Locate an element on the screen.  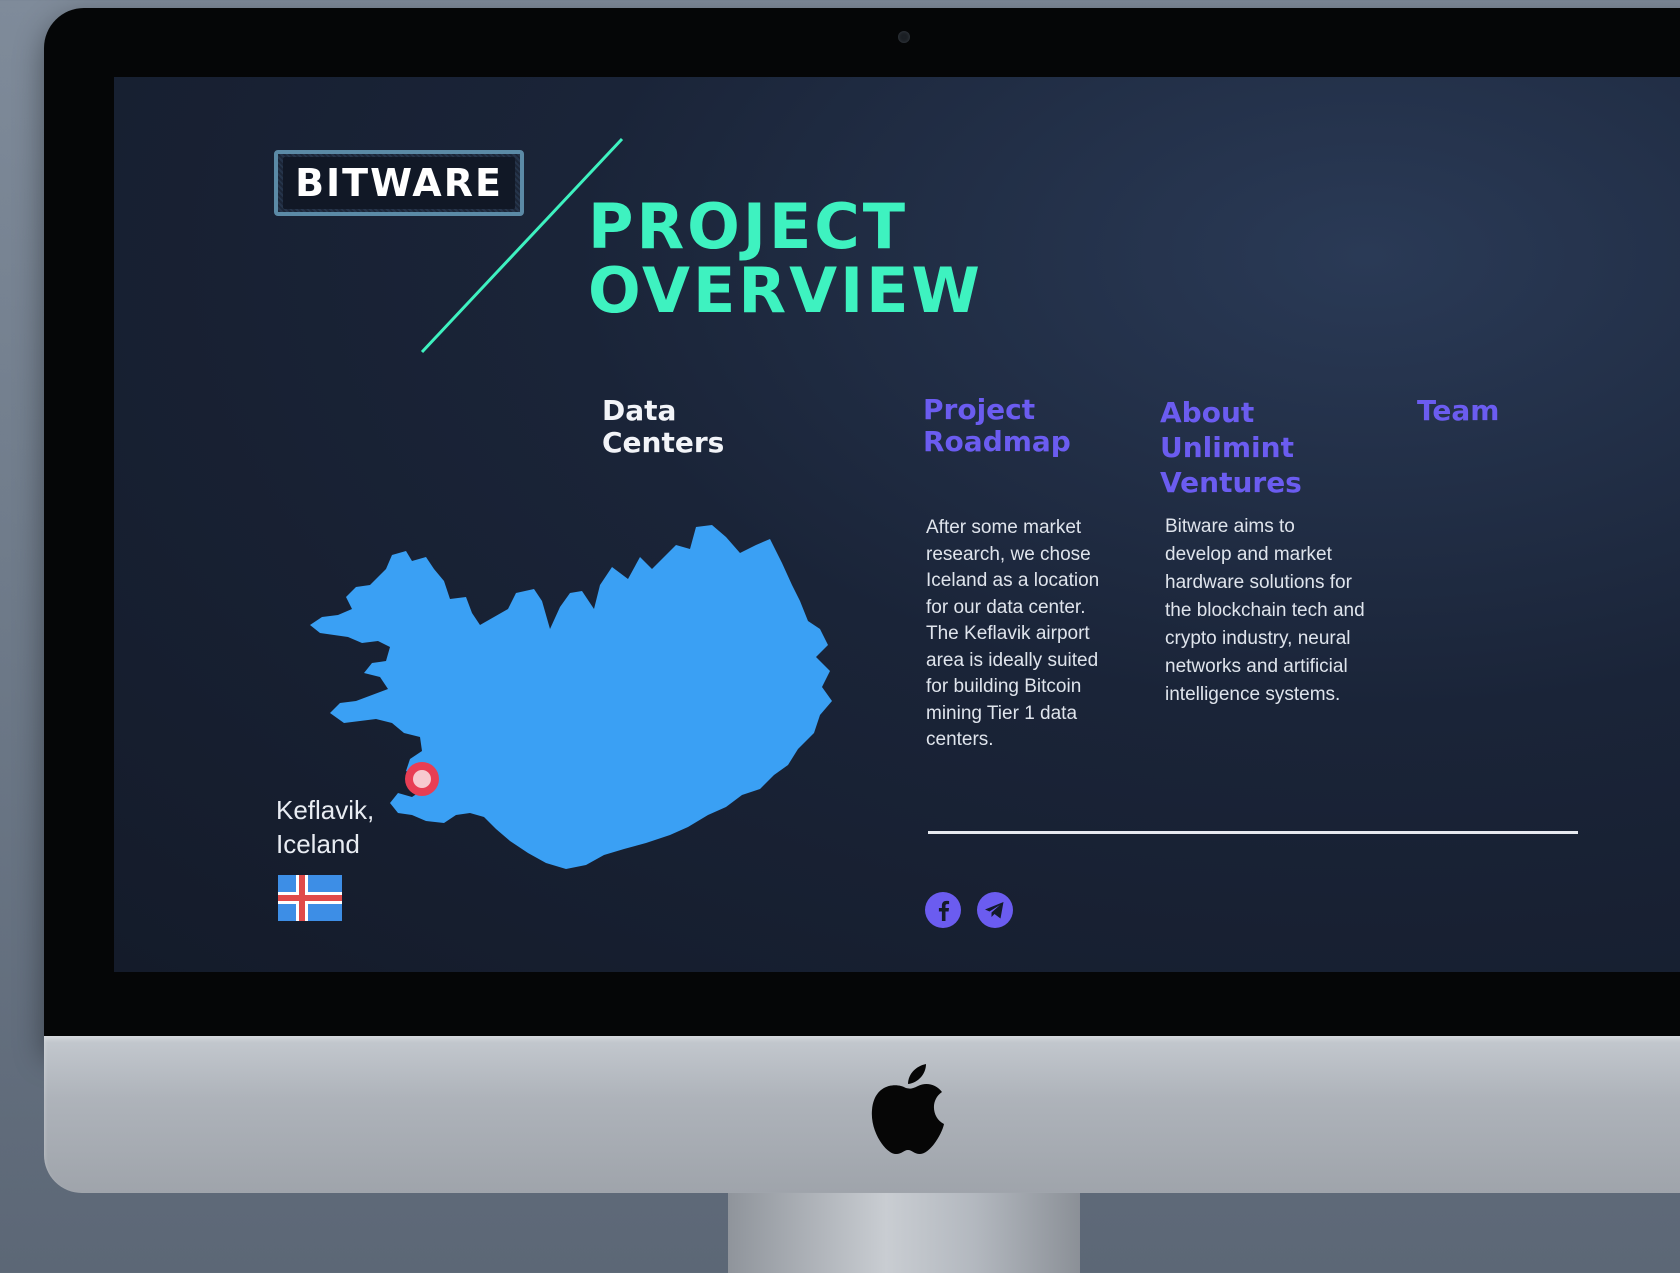
title-line-1: PROJECT is located at coordinates (748, 226).